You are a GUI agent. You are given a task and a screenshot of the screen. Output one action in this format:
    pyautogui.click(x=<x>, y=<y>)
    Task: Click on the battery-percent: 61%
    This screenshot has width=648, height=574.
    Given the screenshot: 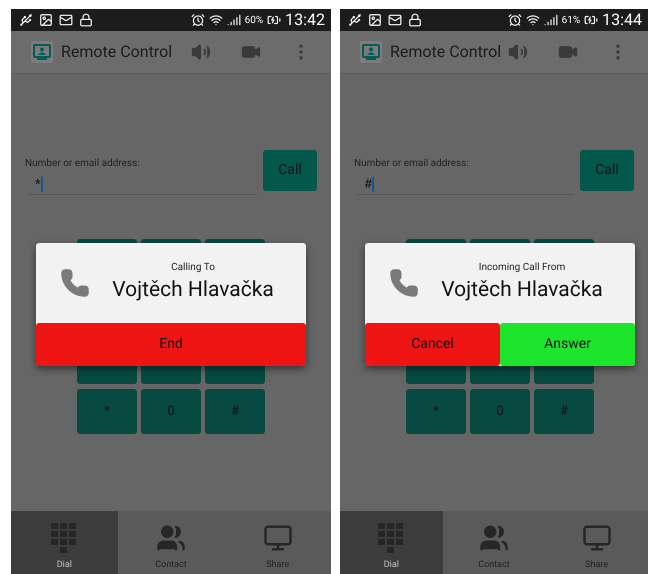 What is the action you would take?
    pyautogui.click(x=571, y=21)
    